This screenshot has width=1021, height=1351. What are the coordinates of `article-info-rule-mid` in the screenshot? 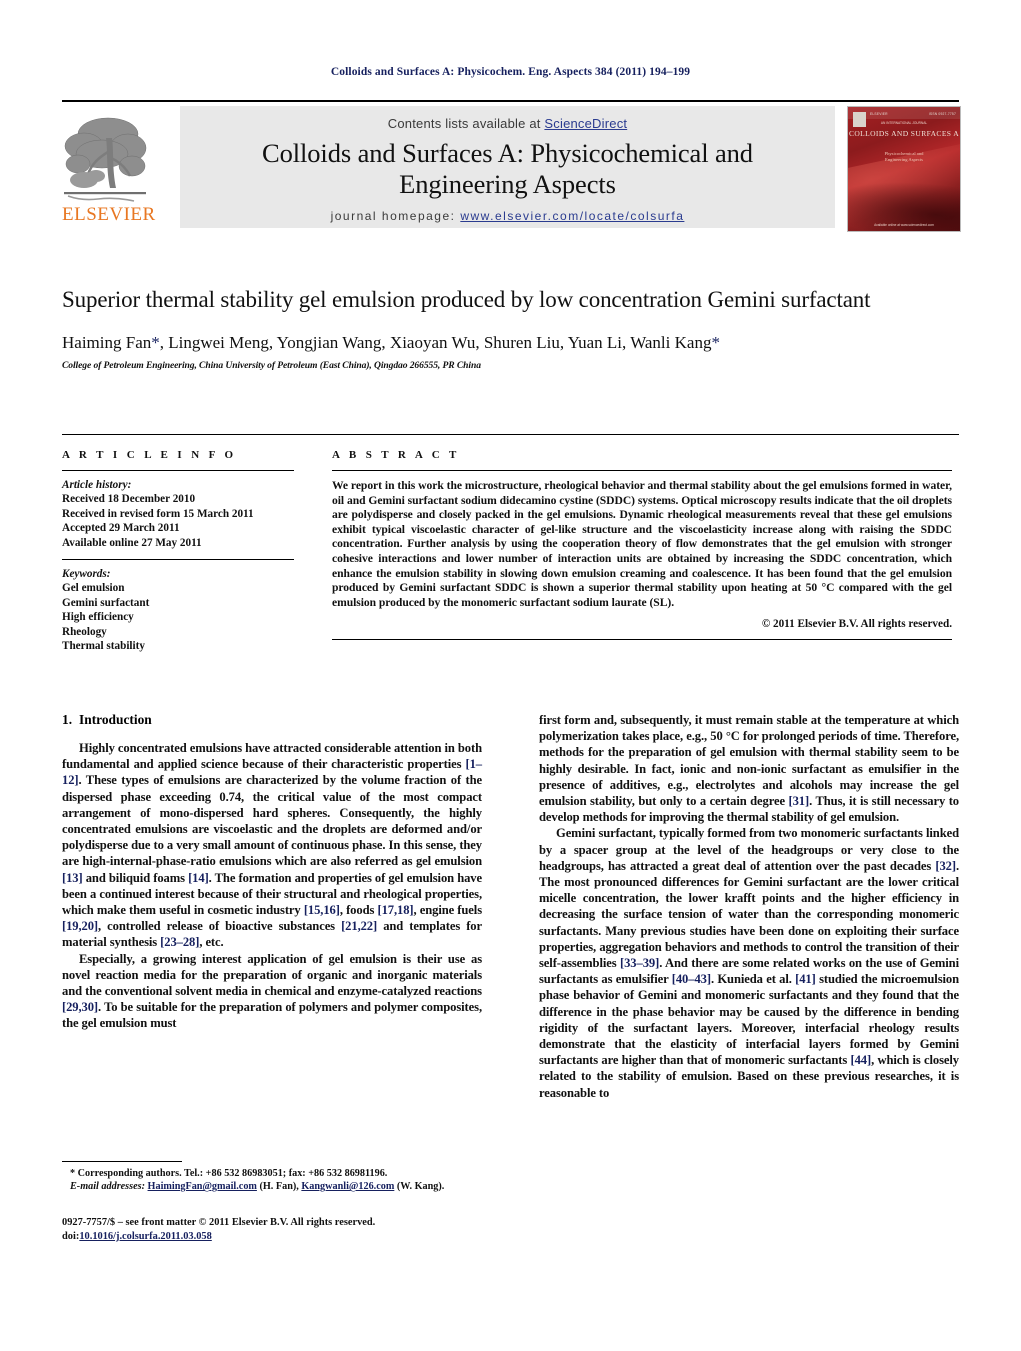 It's located at (178, 560).